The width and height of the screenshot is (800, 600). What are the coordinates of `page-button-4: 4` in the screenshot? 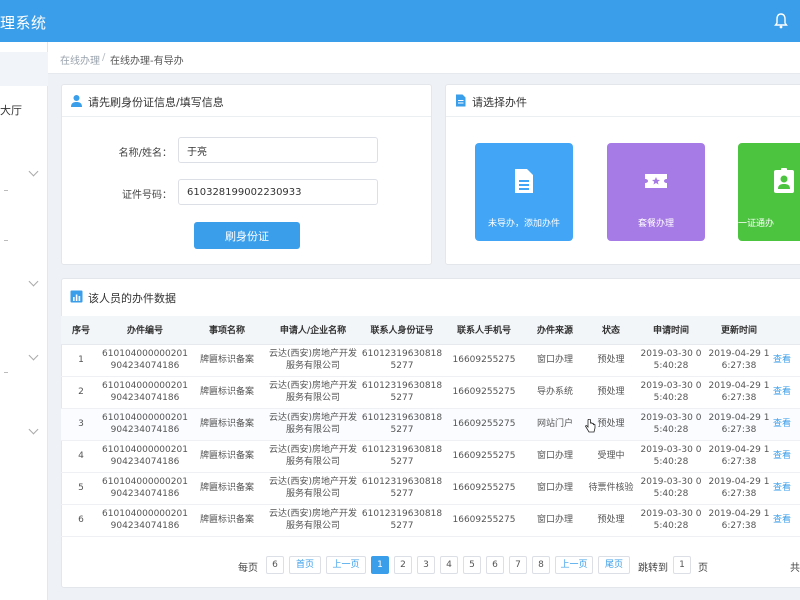 It's located at (449, 565).